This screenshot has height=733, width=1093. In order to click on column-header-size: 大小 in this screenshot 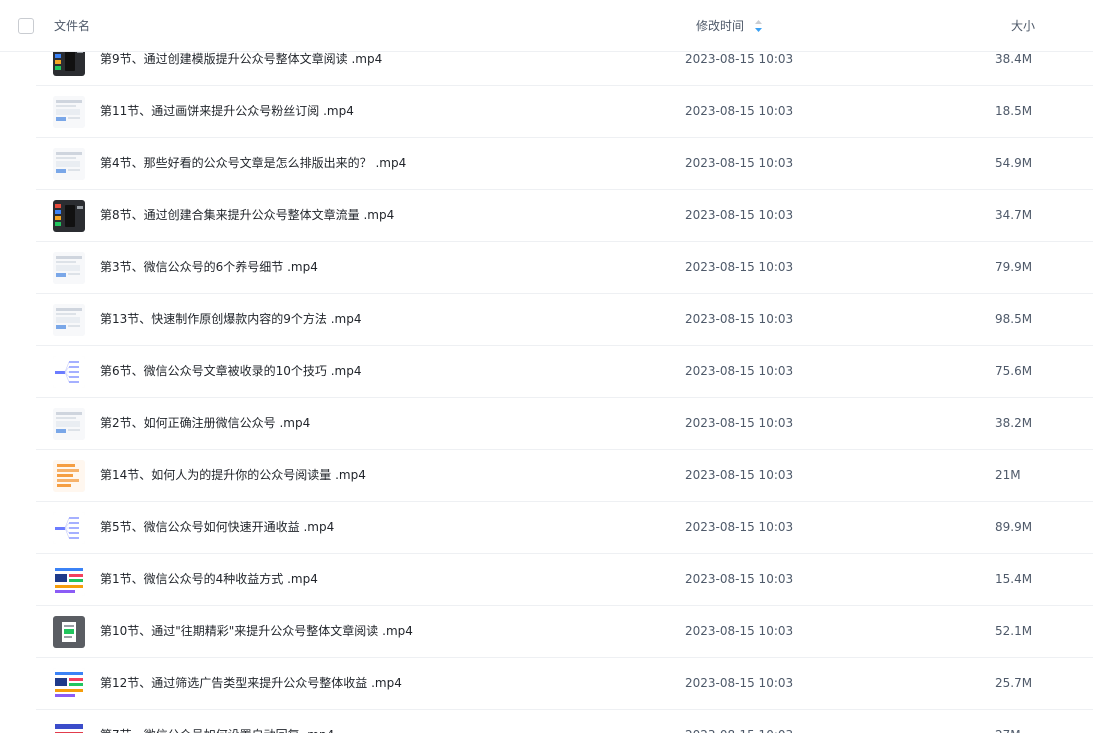, I will do `click(1023, 26)`.